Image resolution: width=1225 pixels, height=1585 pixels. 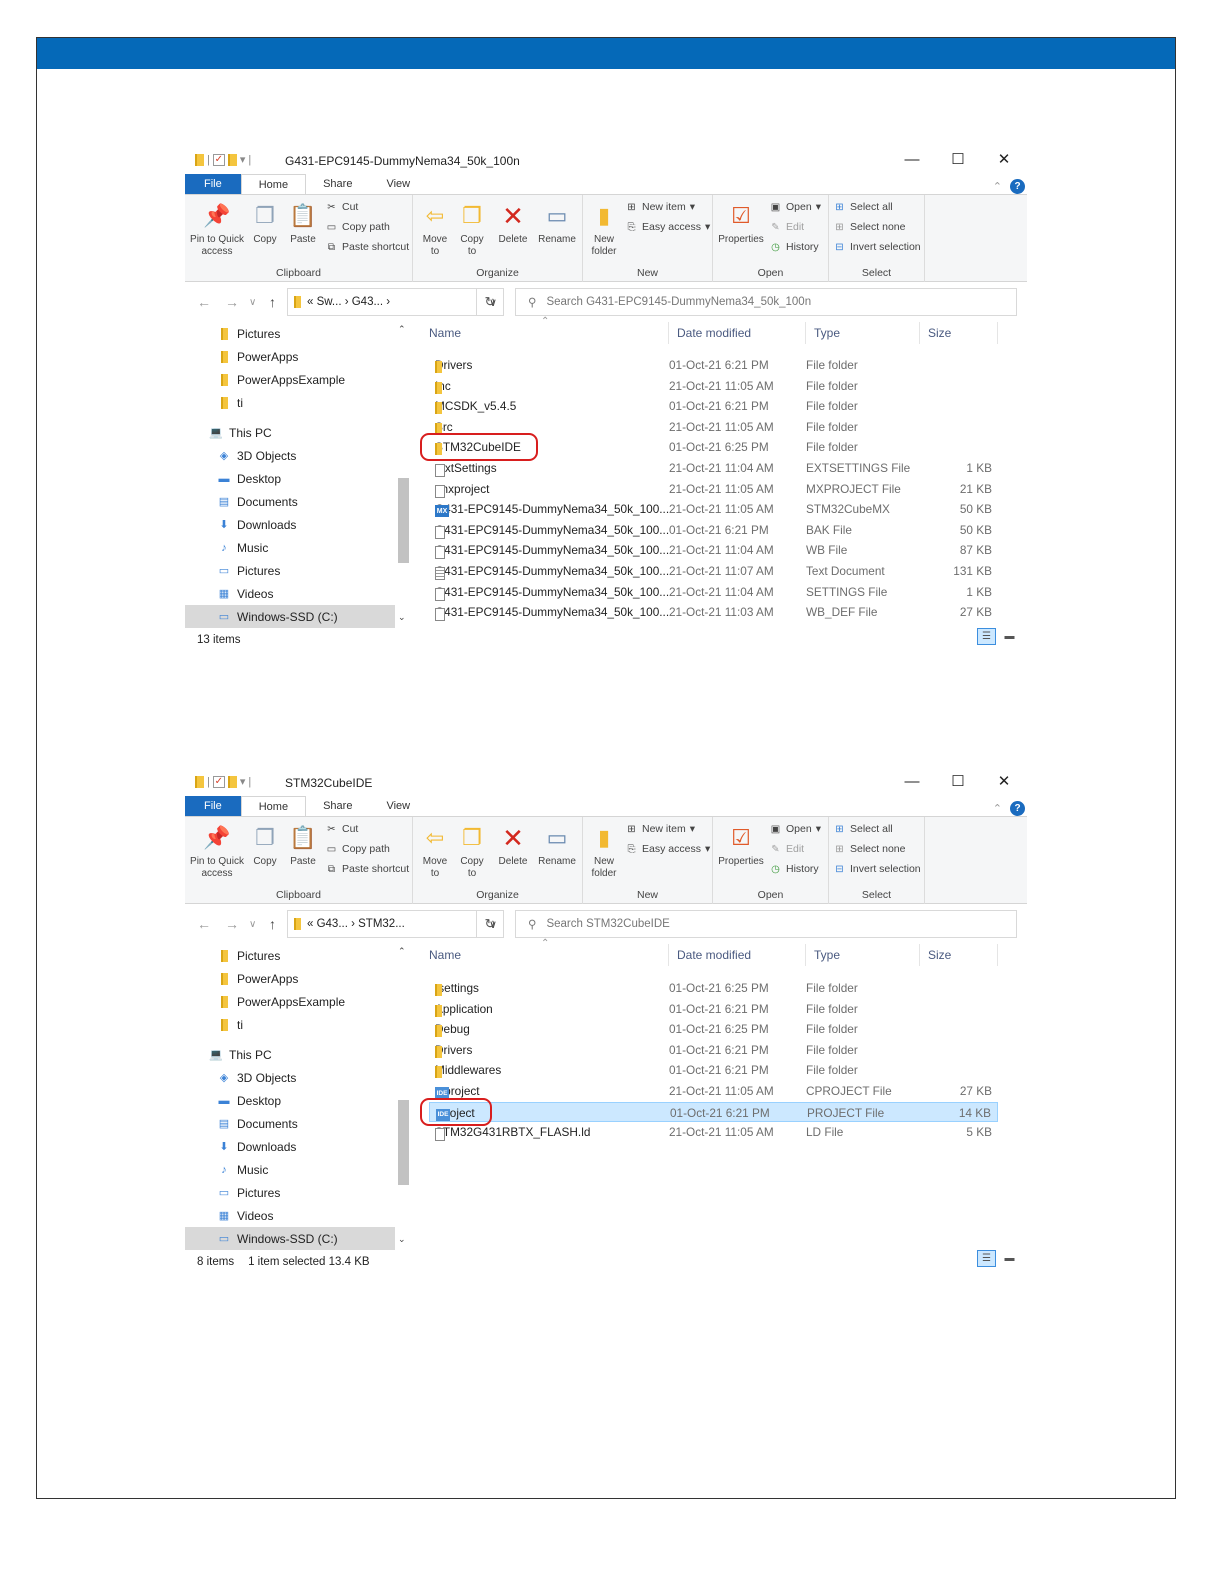 I want to click on nav-item: ▭ Pictures, so click(x=290, y=570).